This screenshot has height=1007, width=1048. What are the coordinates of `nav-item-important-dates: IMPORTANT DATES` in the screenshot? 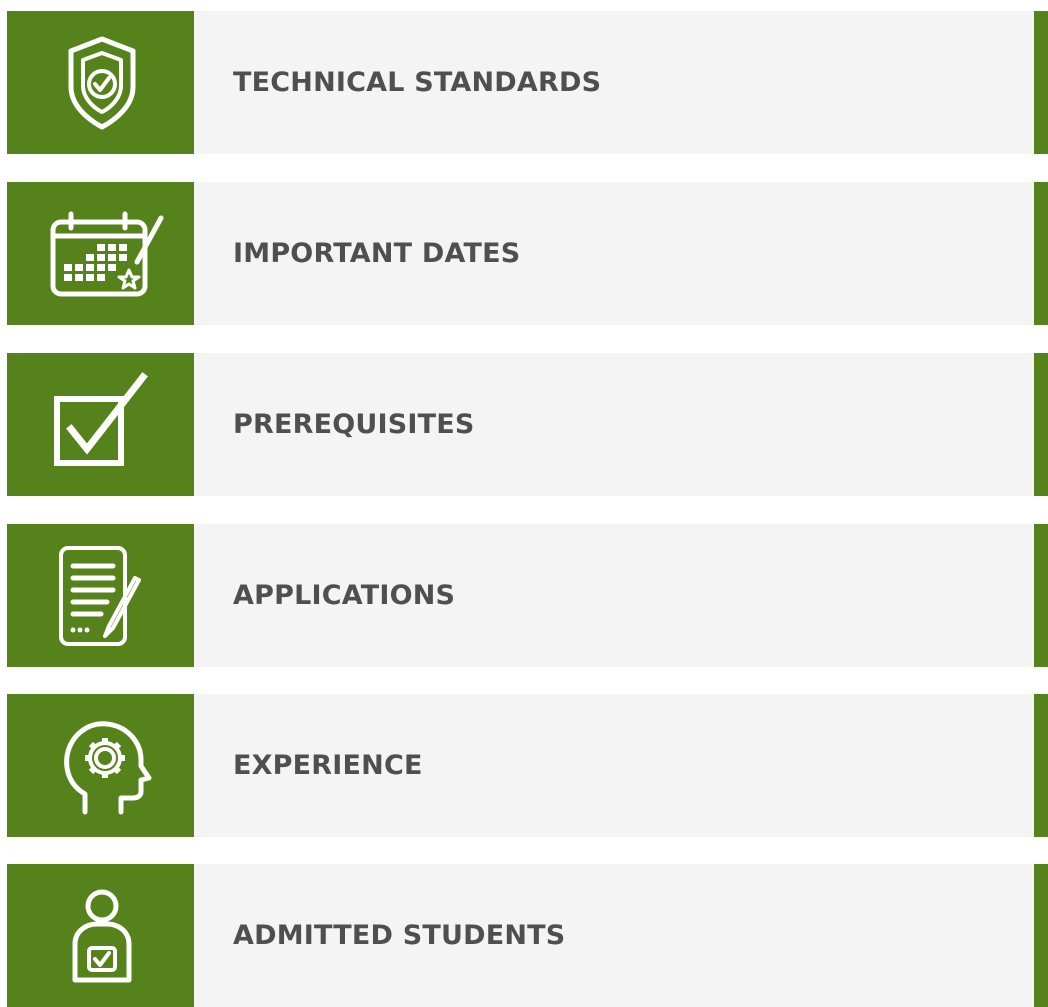 It's located at (527, 253).